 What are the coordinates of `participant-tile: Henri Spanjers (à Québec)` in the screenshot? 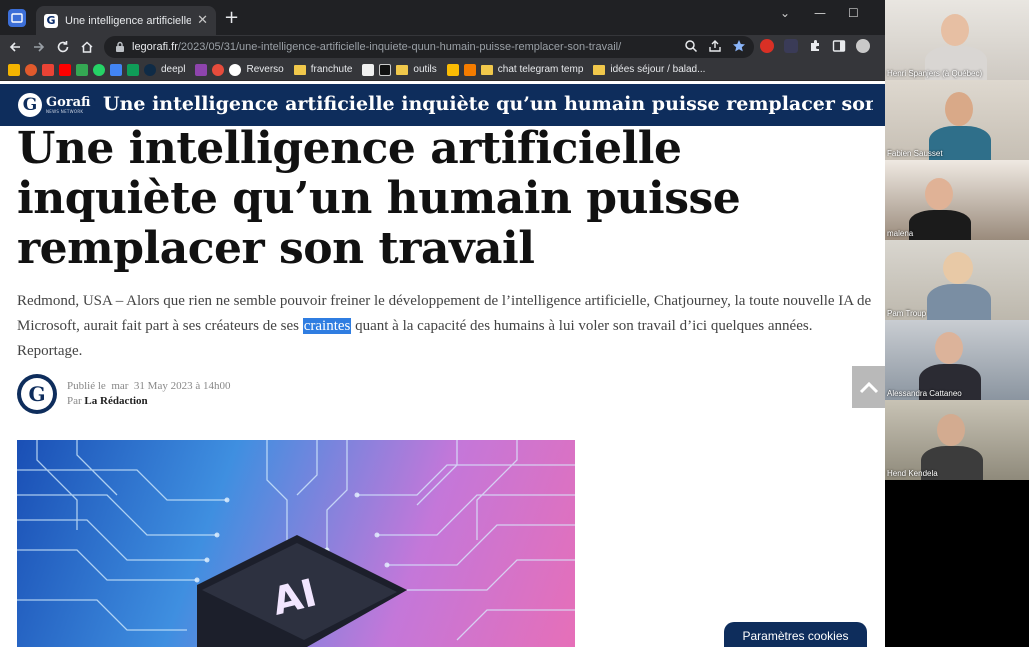 It's located at (957, 40).